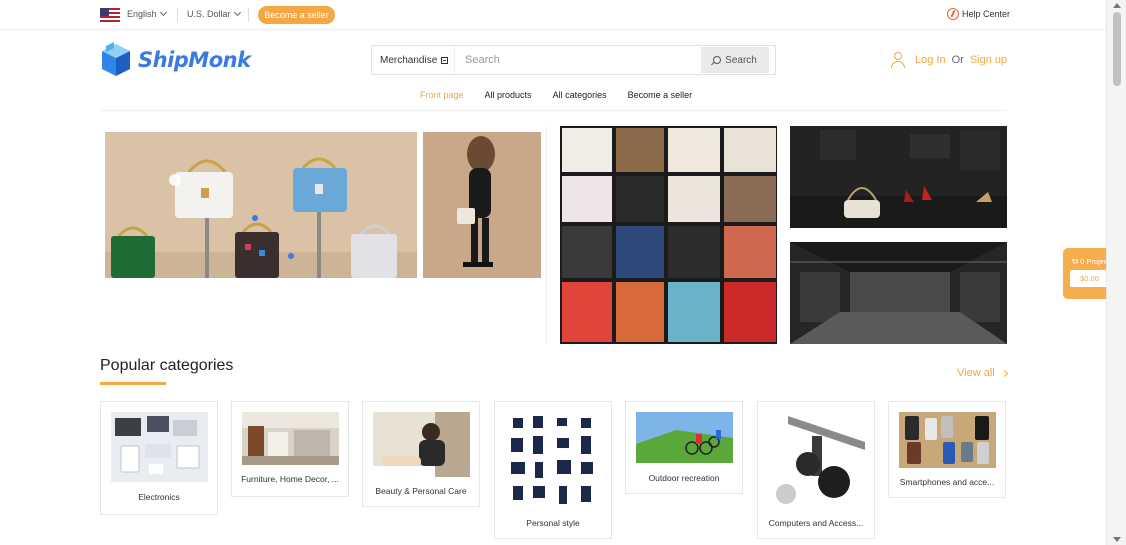 This screenshot has height=545, width=1126. I want to click on auth-area: Log In Or Sign up, so click(949, 60).